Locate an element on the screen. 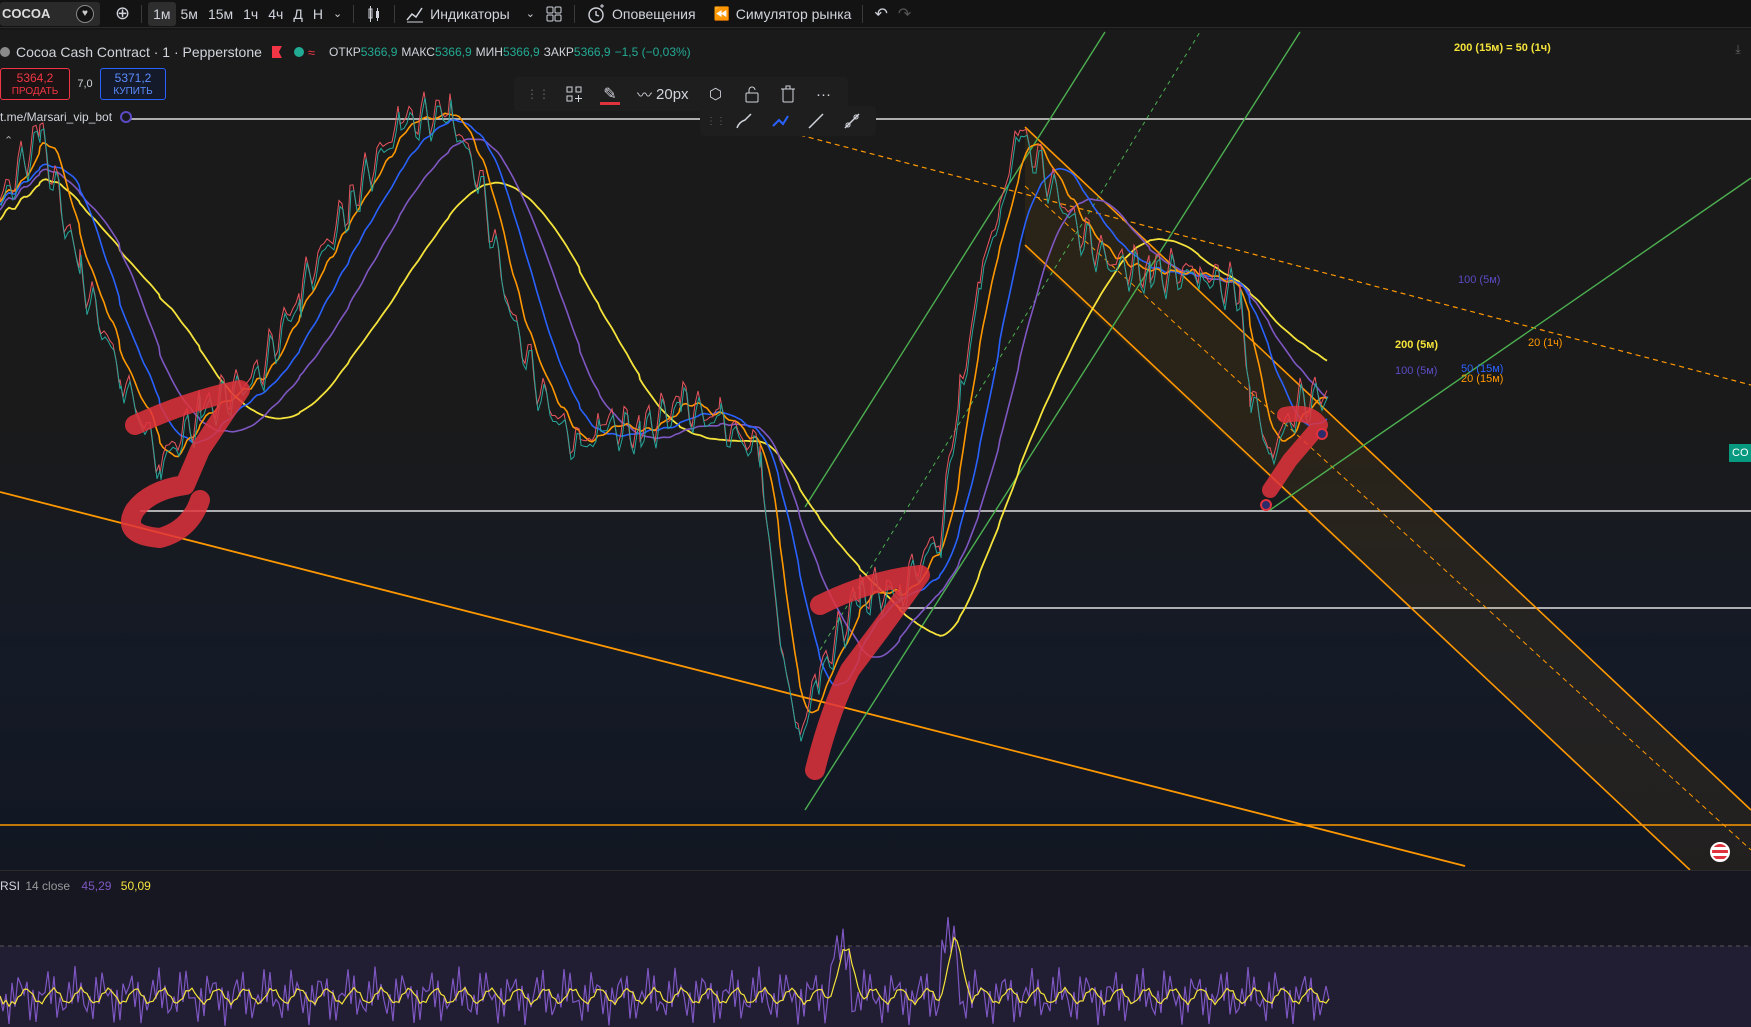 The image size is (1751, 1027). buy-price: 5371,2 is located at coordinates (133, 78).